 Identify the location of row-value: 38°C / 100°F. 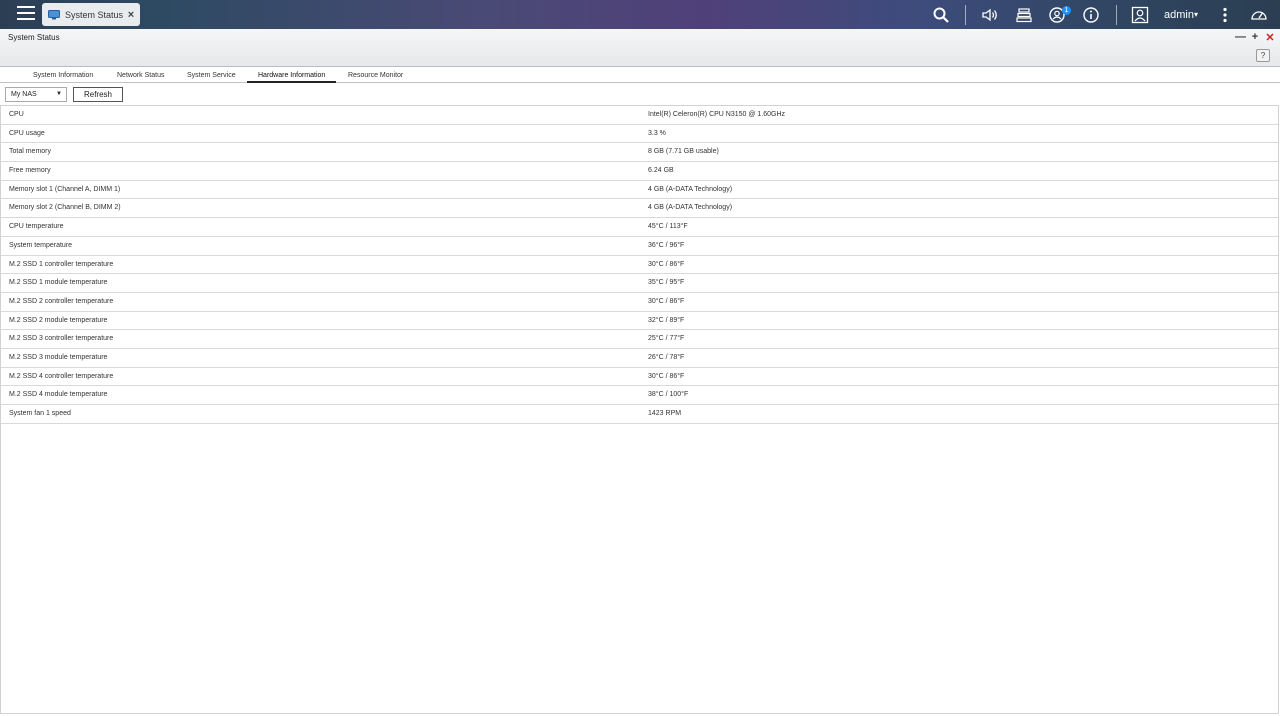
(668, 395).